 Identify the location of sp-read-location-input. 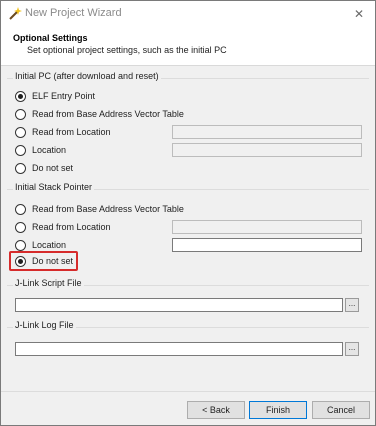
(267, 227).